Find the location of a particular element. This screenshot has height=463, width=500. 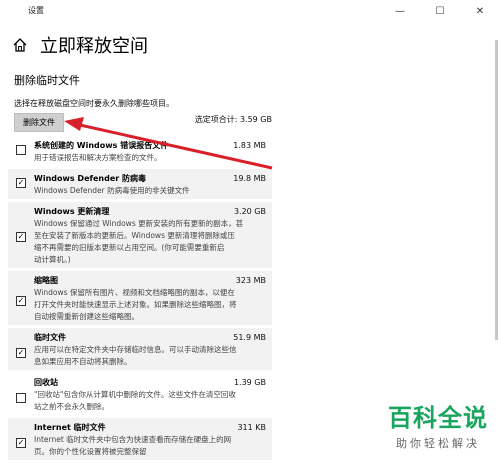

item-description-line: 页。你的个性化设置将被完整保留 is located at coordinates (90, 451).